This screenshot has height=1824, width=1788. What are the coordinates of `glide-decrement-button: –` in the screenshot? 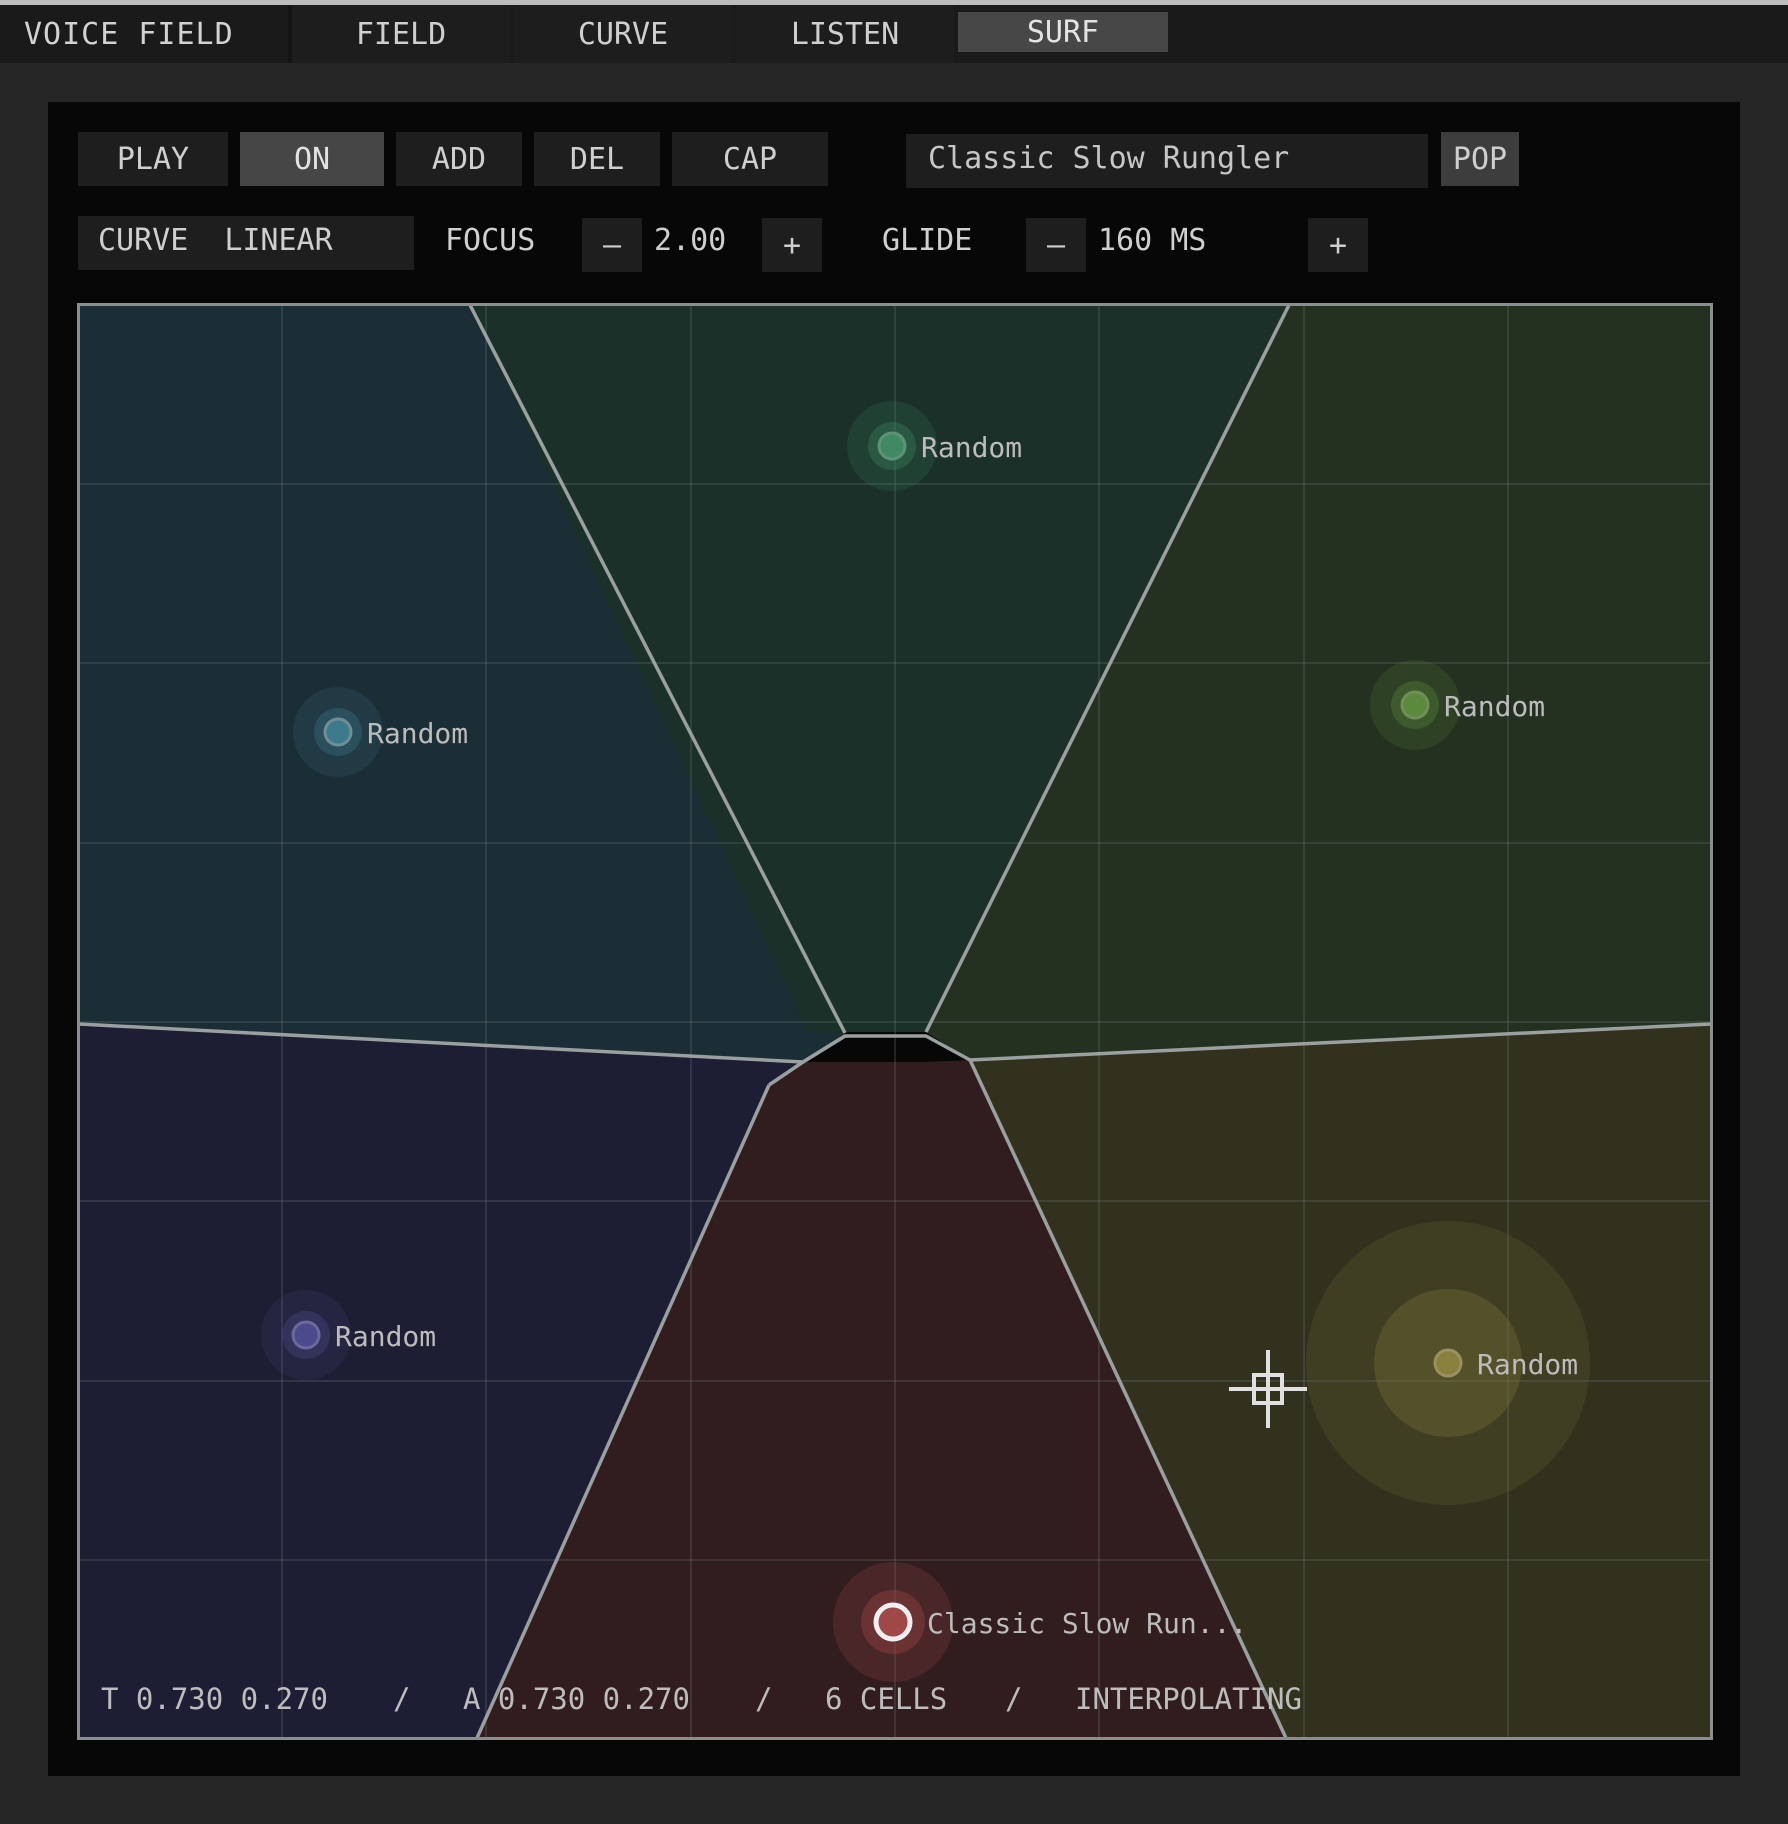 It's located at (1056, 245).